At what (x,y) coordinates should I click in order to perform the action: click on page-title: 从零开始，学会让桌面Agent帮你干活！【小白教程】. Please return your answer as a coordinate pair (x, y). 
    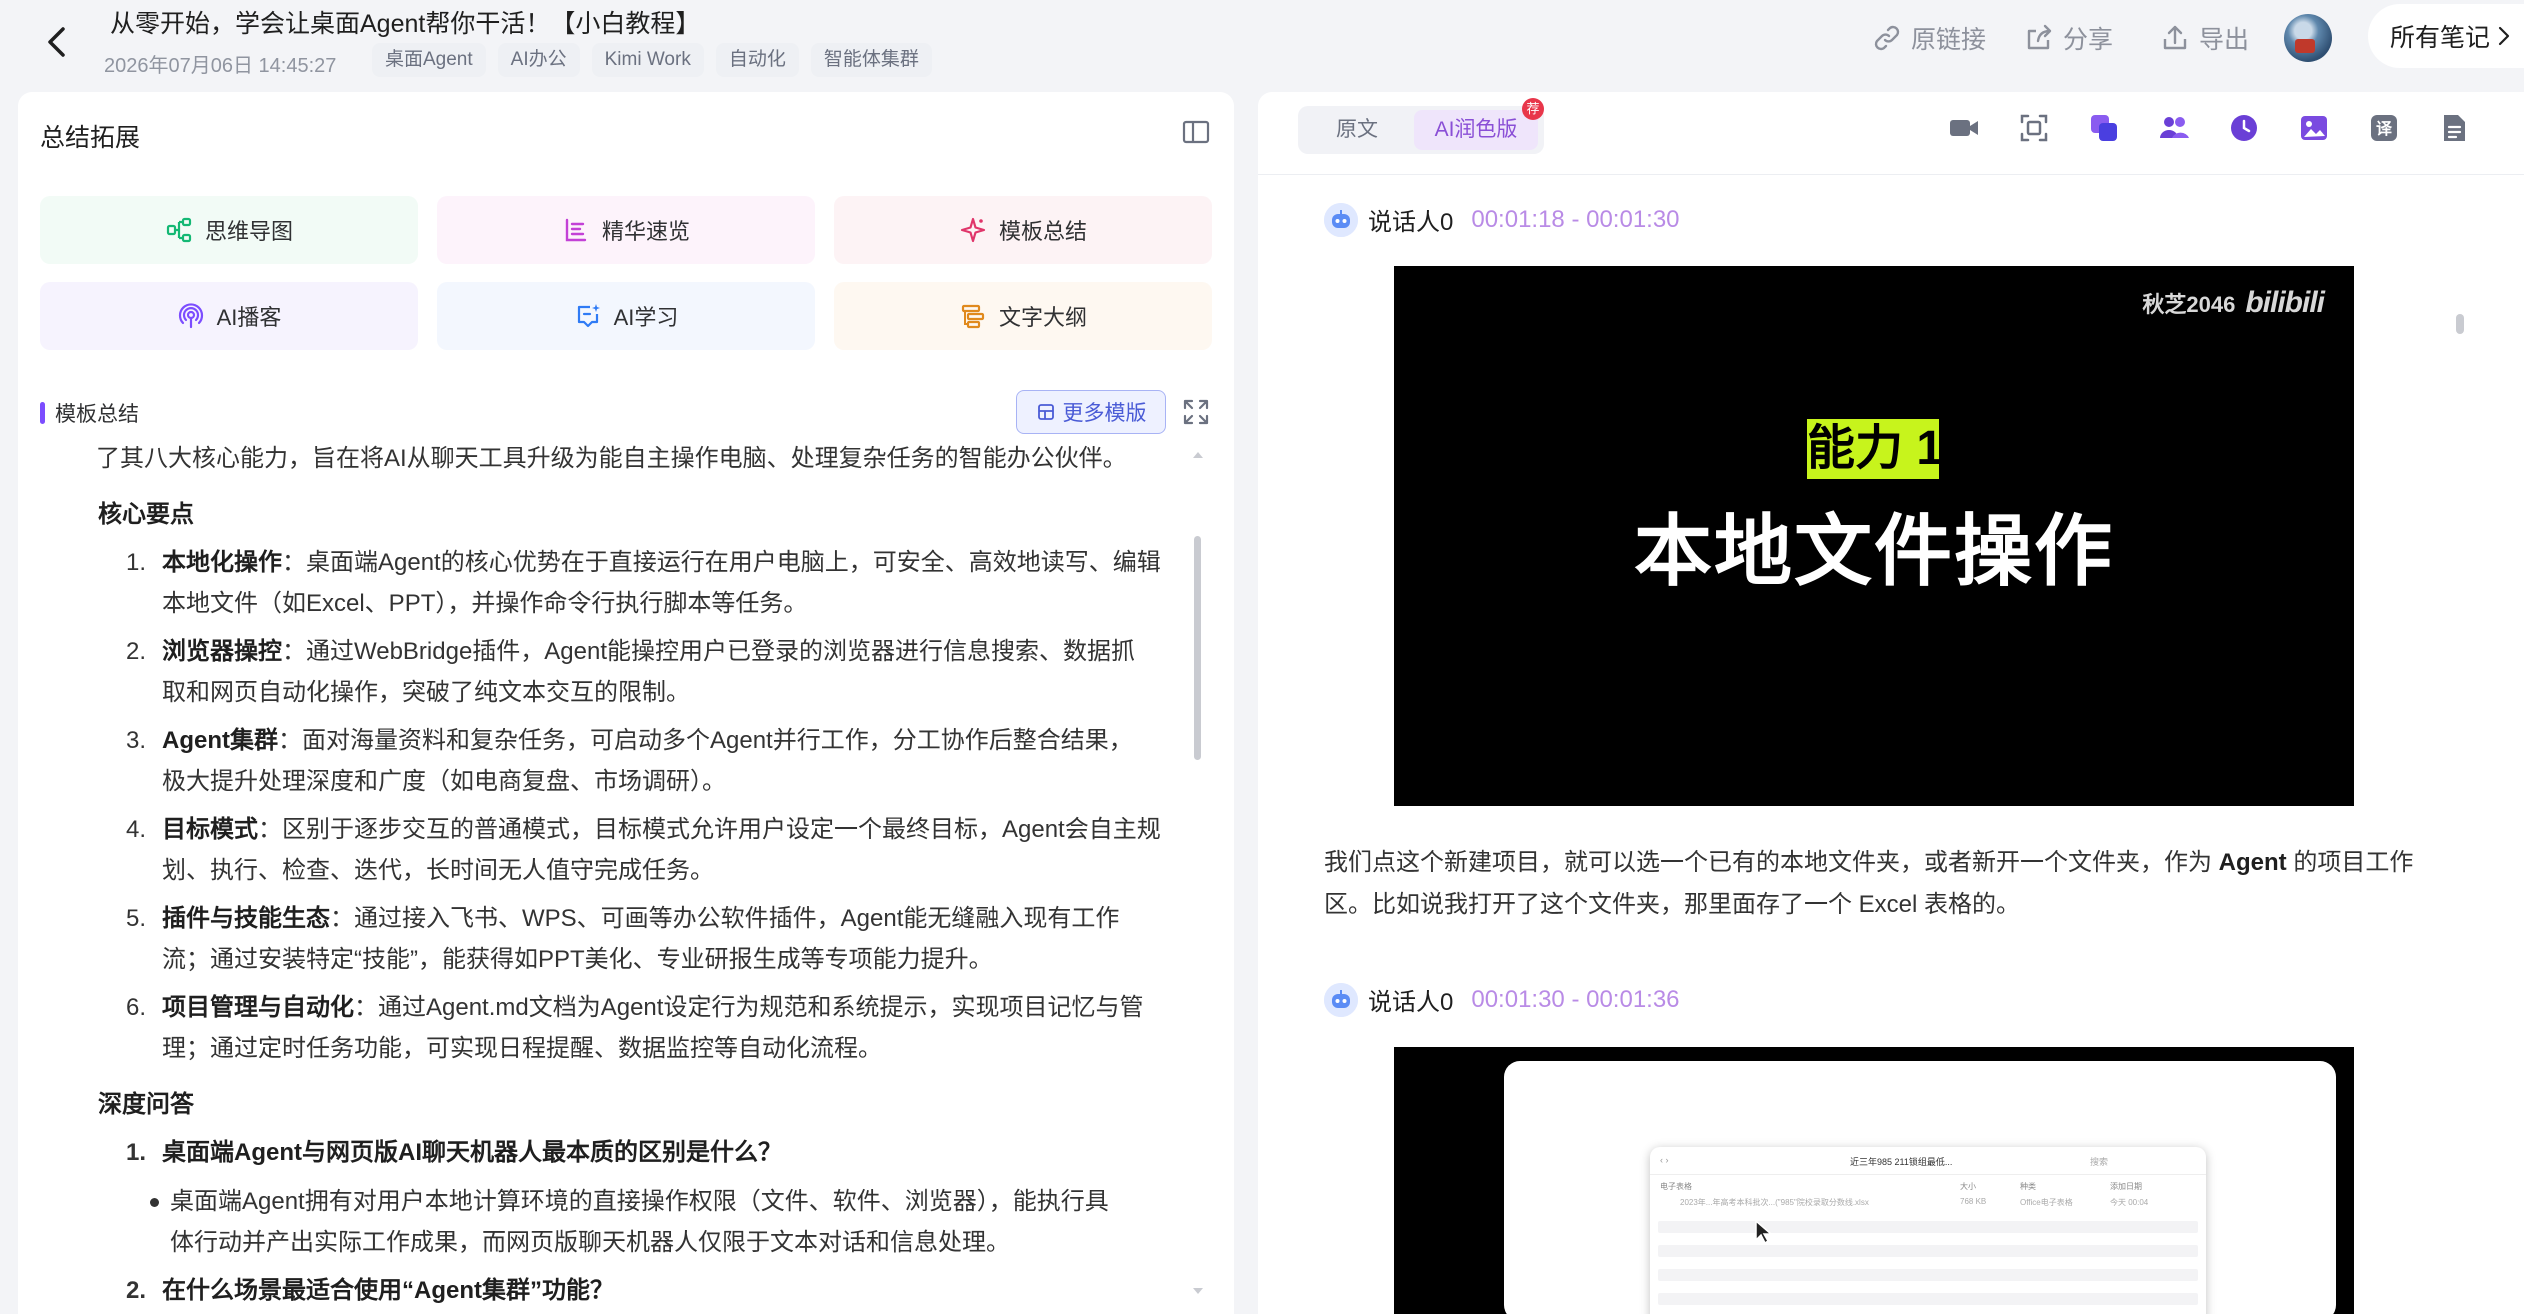
    Looking at the image, I should click on (405, 24).